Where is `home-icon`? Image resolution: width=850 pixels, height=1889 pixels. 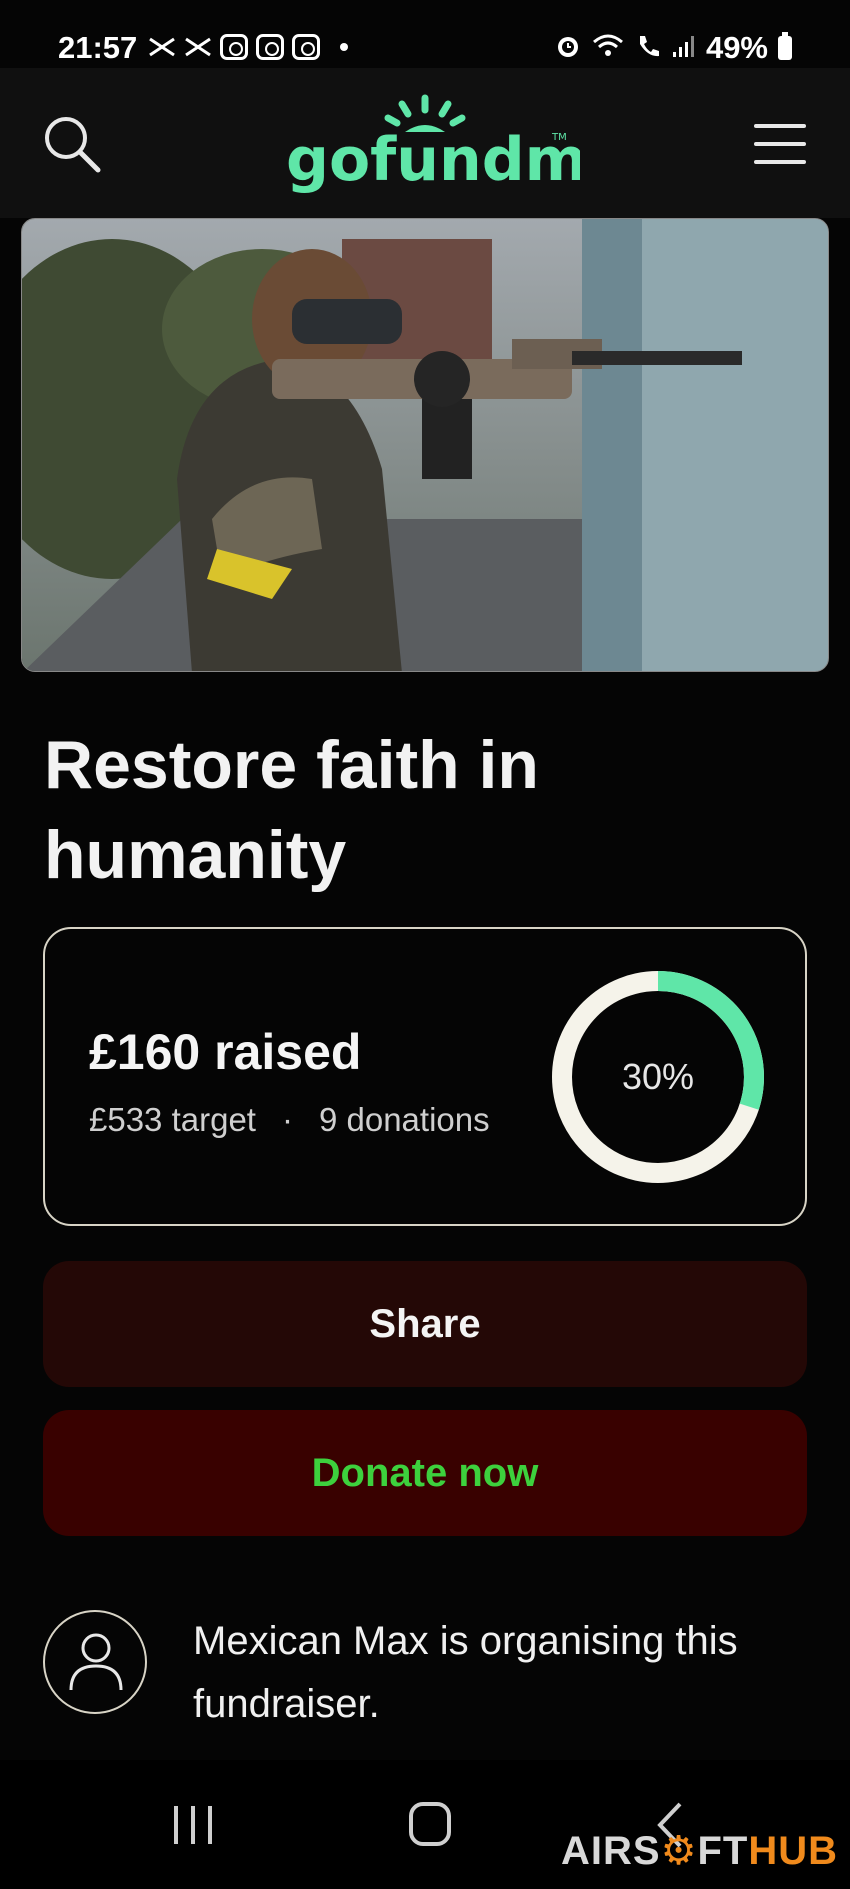
home-icon is located at coordinates (430, 1824).